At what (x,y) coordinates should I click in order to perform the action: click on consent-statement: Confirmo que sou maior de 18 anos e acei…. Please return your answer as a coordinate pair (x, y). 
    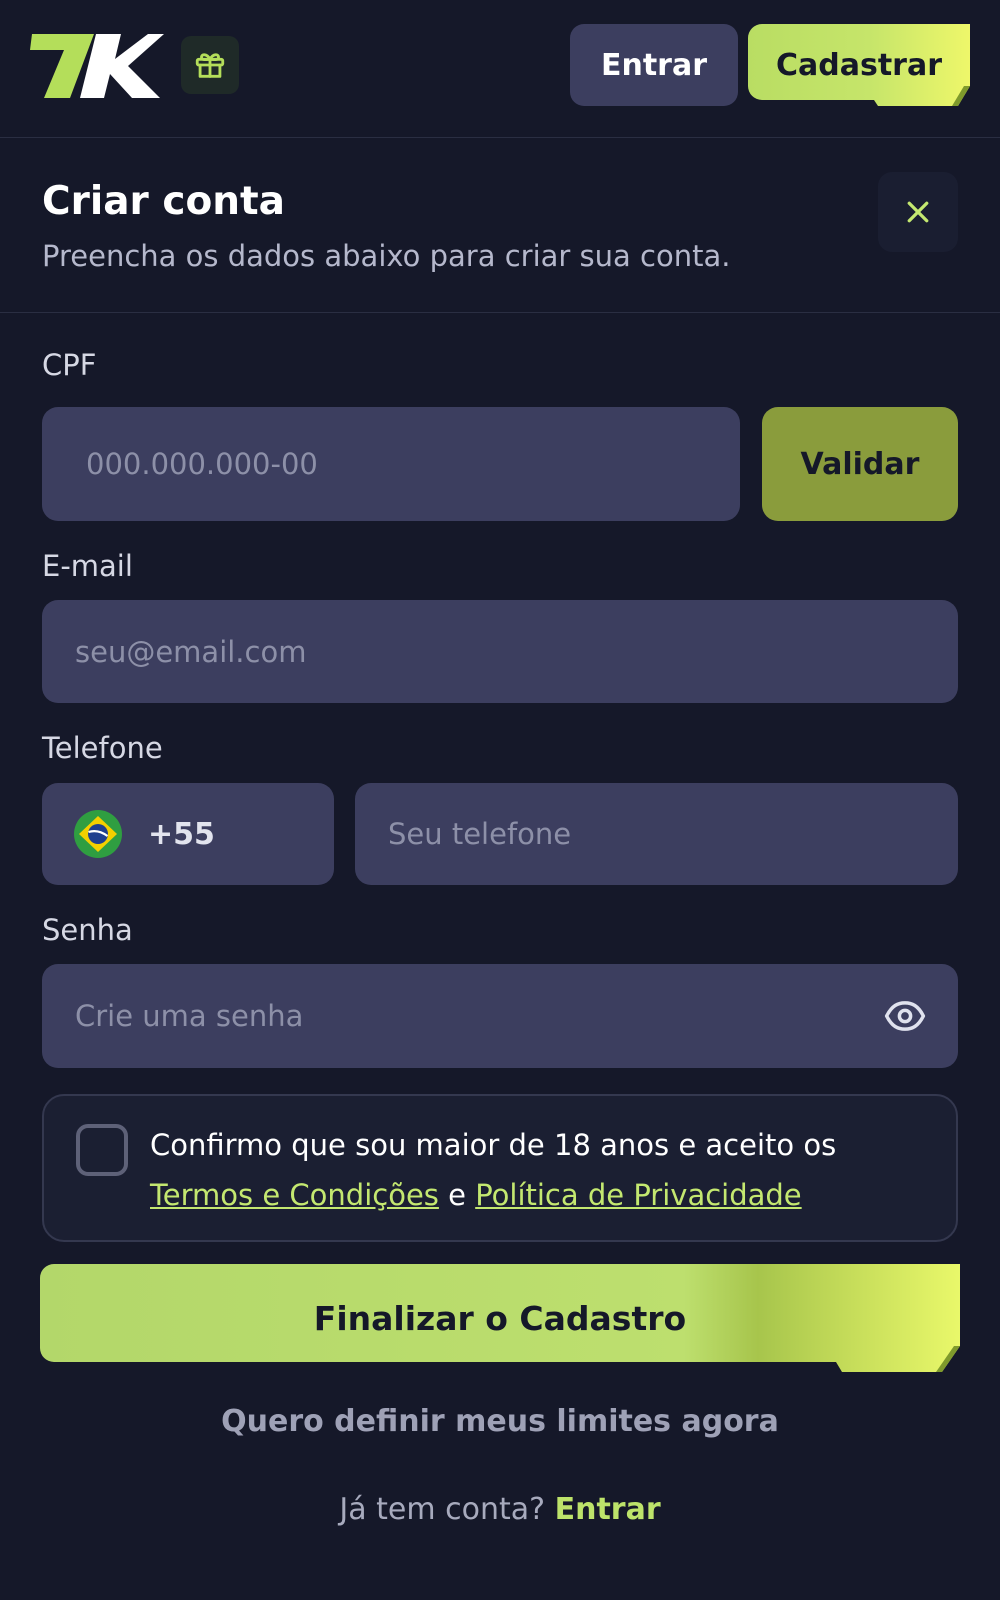
    Looking at the image, I should click on (493, 1145).